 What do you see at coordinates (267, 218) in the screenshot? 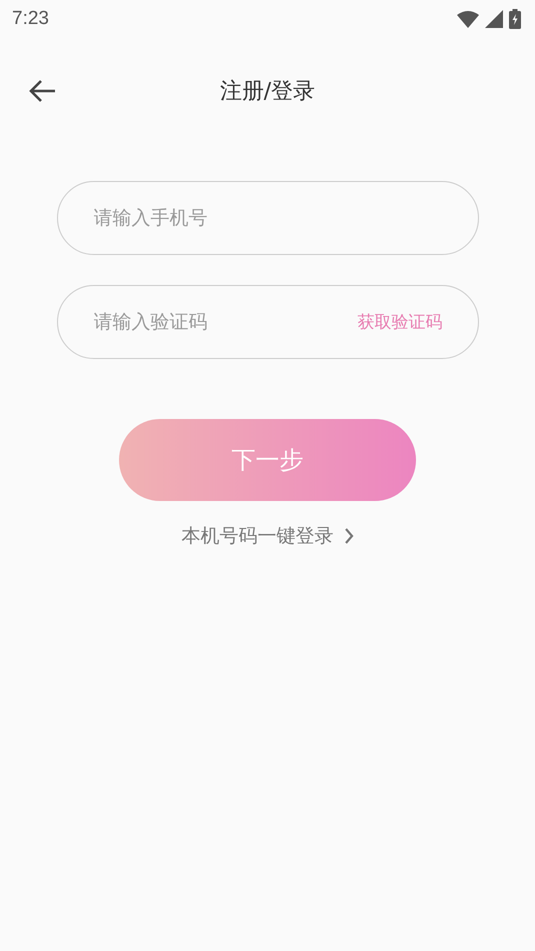
I see `phone-input-field: 请输入手机号` at bounding box center [267, 218].